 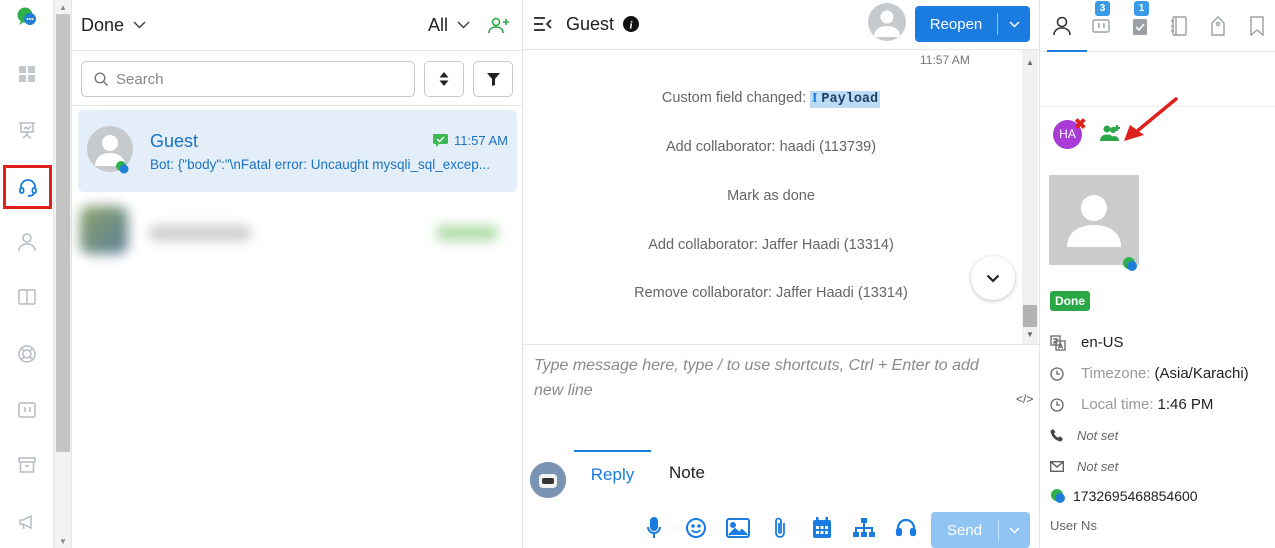 What do you see at coordinates (1067, 51) in the screenshot?
I see `active-tab-indicator` at bounding box center [1067, 51].